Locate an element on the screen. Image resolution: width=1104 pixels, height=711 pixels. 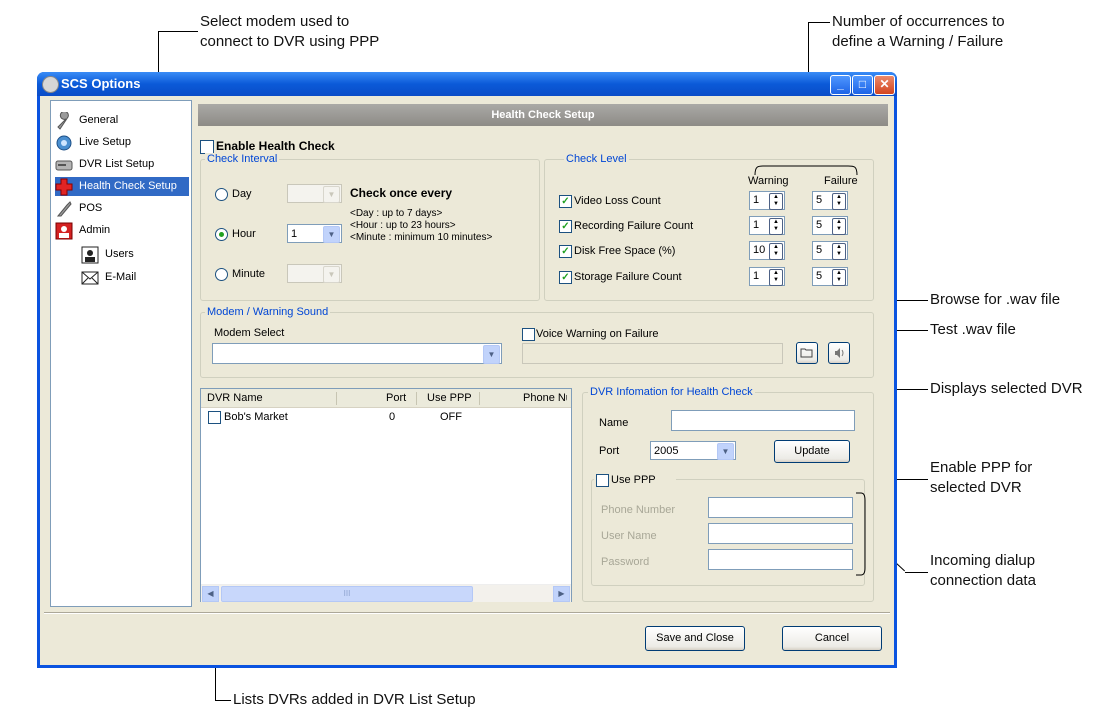
callout-incoming-dialup: Incoming dialup connection data is located at coordinates (983, 570).